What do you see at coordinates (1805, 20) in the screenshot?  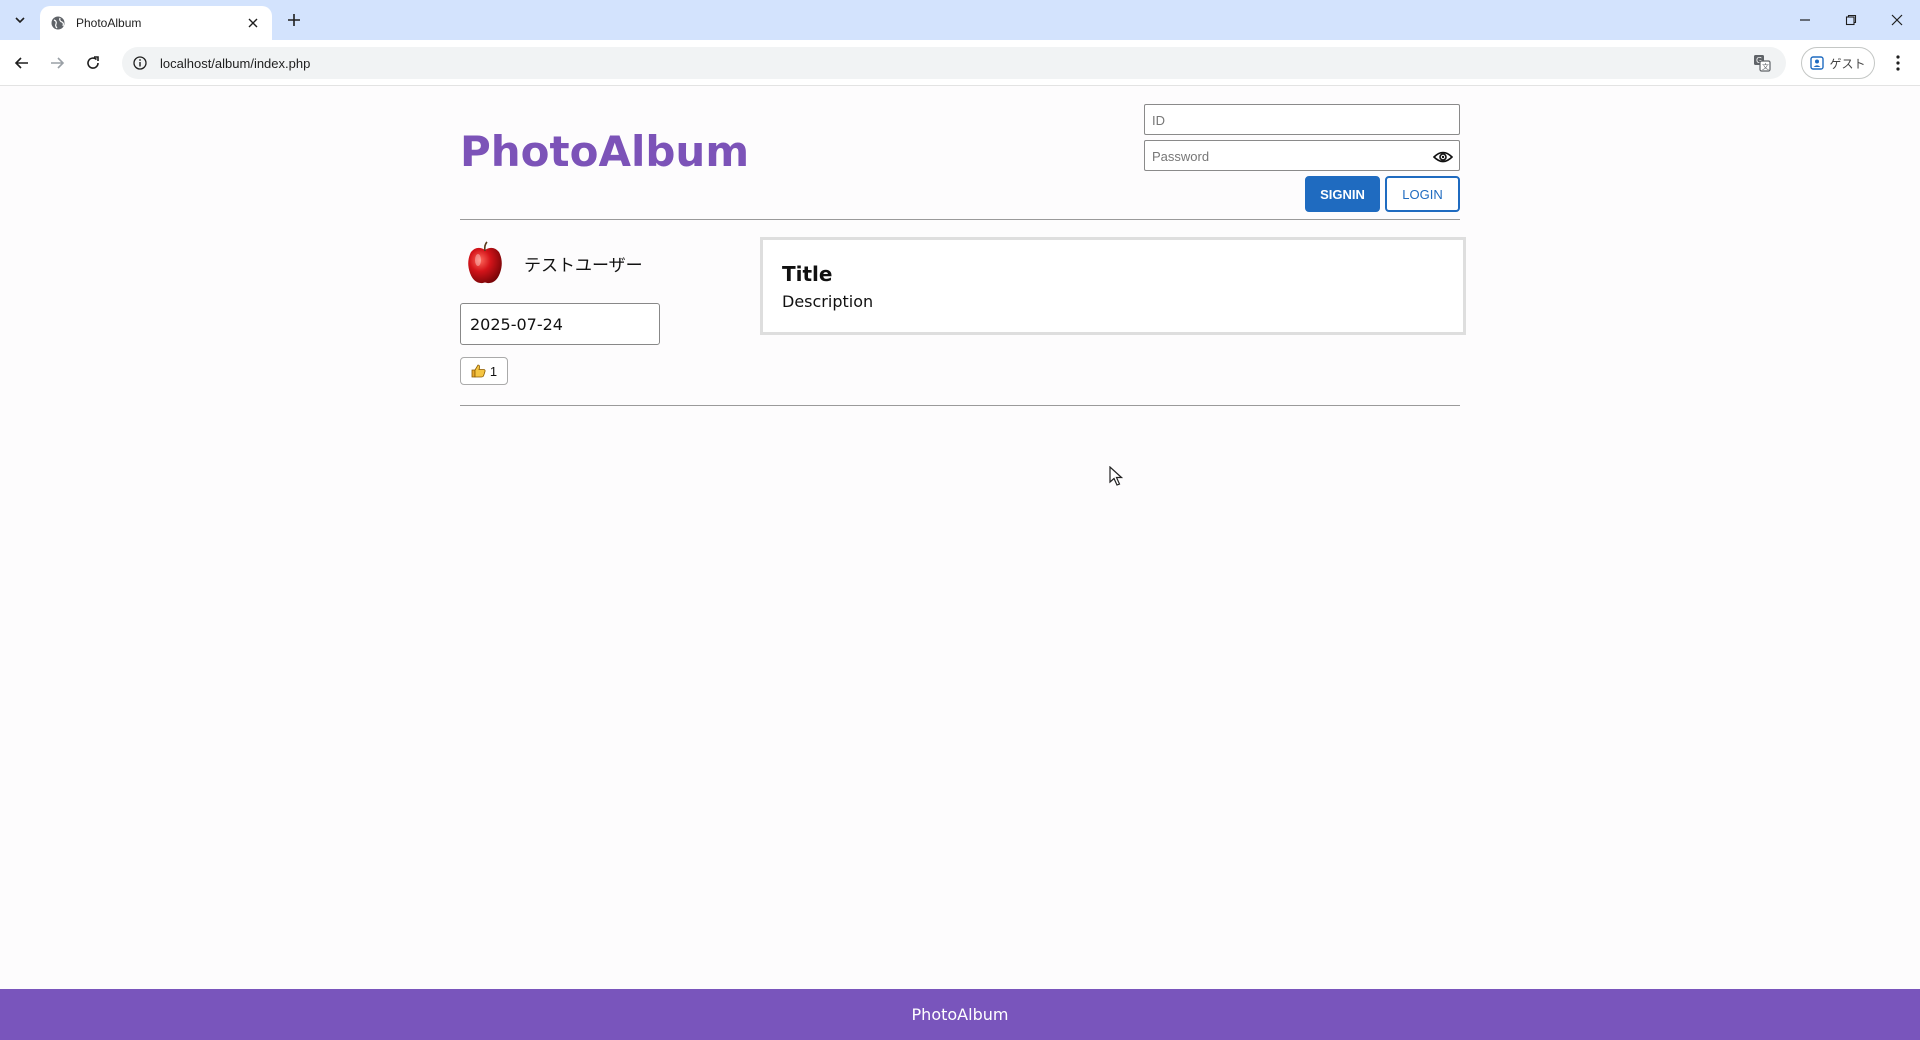 I see `minimize-icon` at bounding box center [1805, 20].